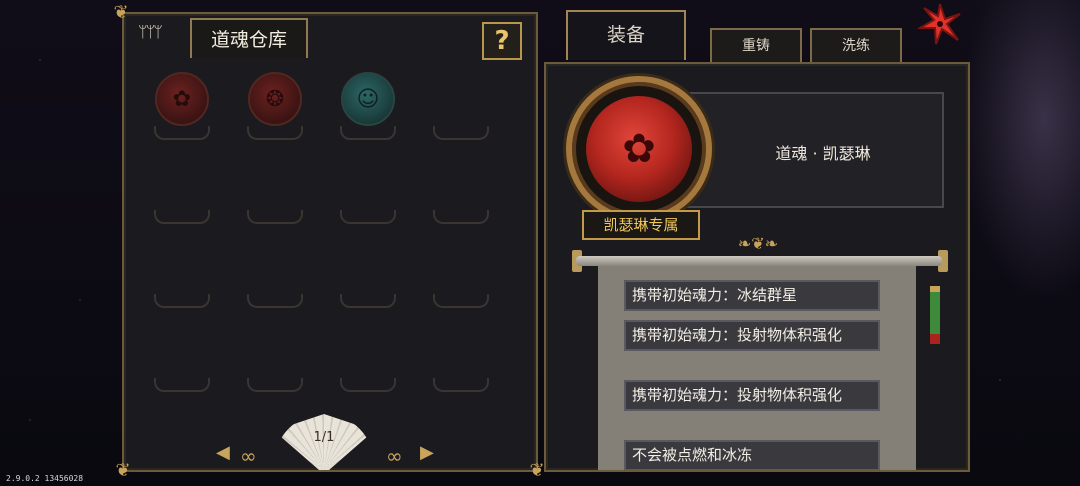  I want to click on close-icon, so click(940, 24).